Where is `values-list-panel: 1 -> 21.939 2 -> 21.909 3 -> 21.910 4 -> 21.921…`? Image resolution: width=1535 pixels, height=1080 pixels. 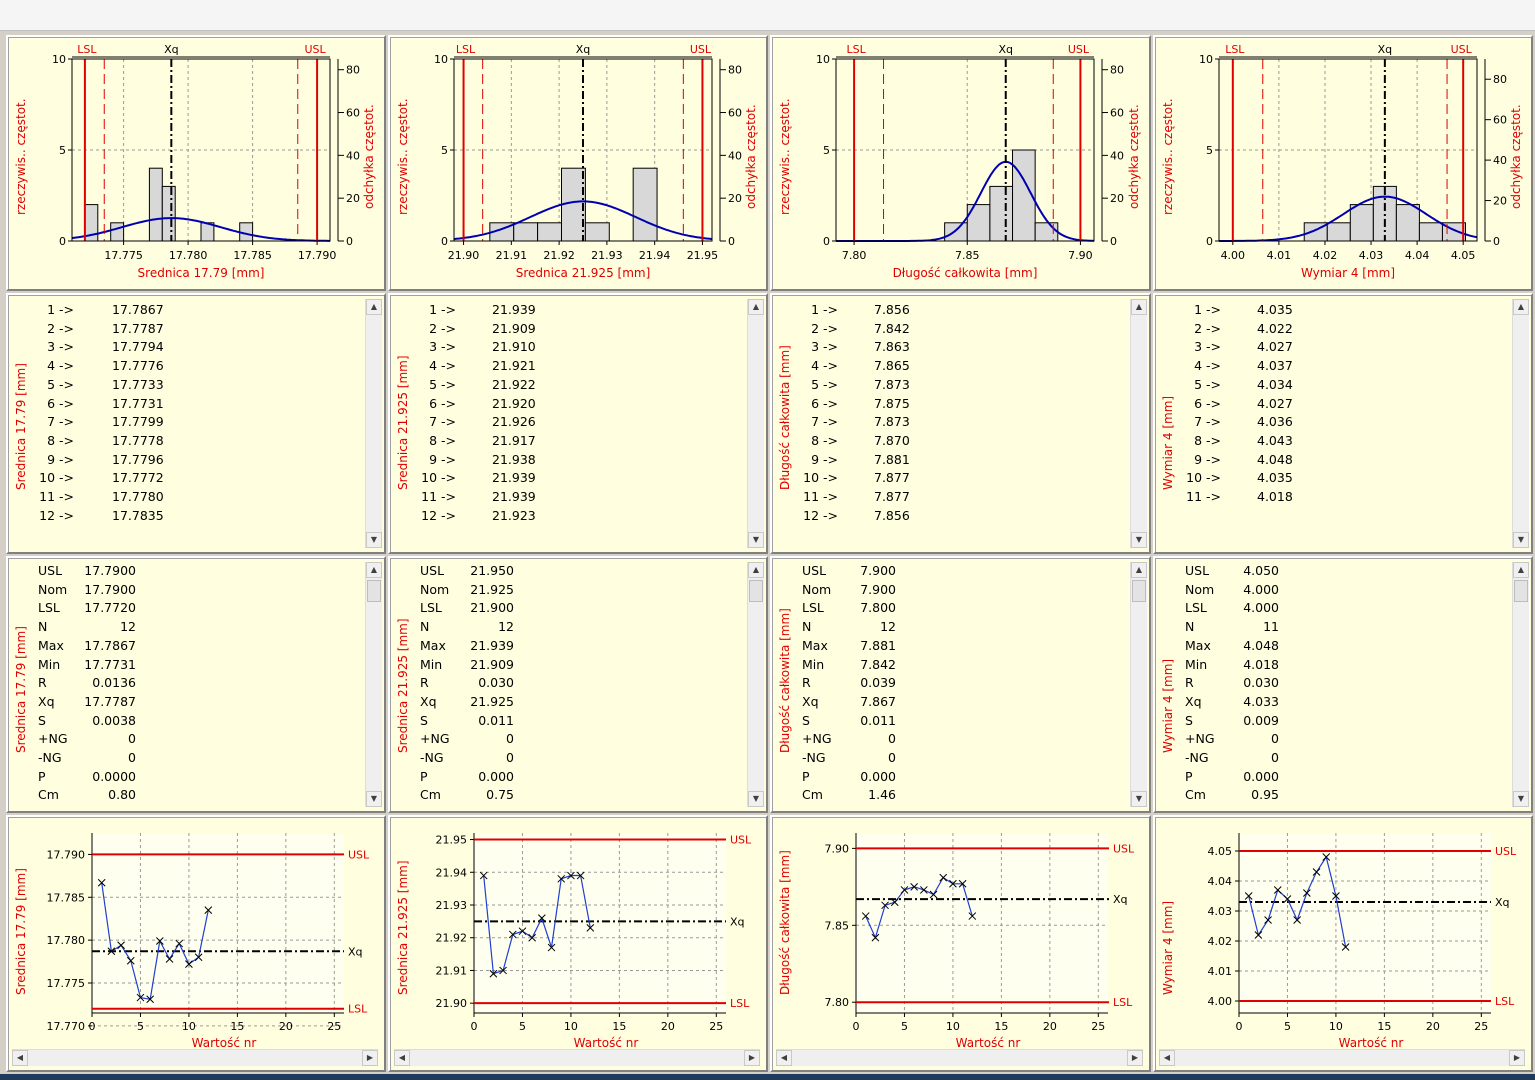 values-list-panel: 1 -> 21.939 2 -> 21.909 3 -> 21.910 4 -> 21.921… is located at coordinates (578, 423).